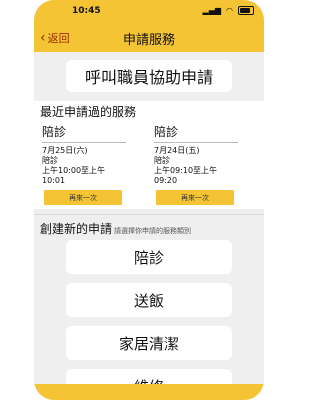 The width and height of the screenshot is (320, 400). I want to click on create-request-heading: 創建新的申請 請選擇你申請的服務類別, so click(115, 228).